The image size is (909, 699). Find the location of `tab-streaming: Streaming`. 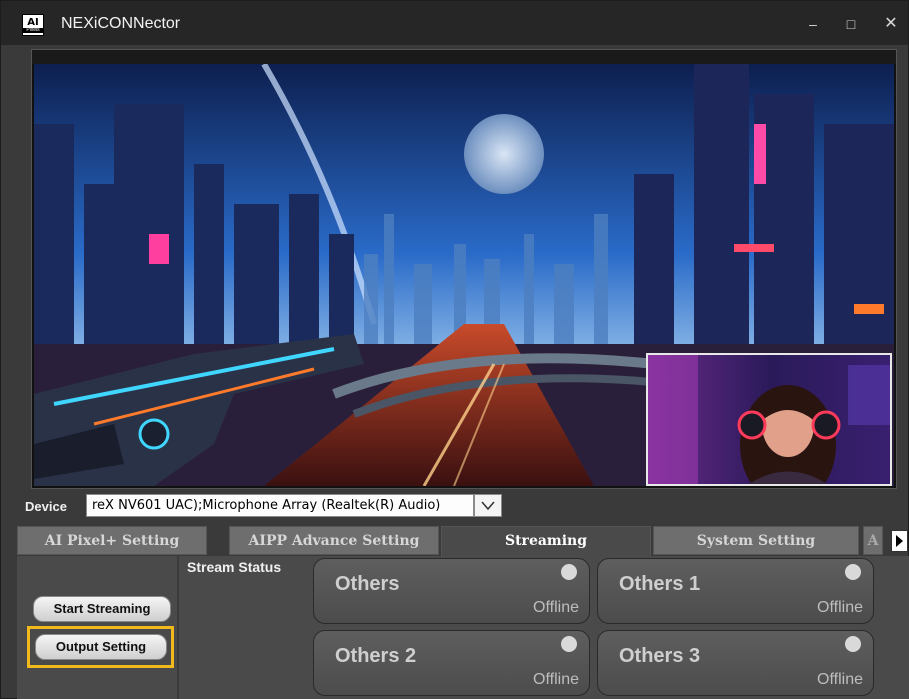

tab-streaming: Streaming is located at coordinates (546, 541).